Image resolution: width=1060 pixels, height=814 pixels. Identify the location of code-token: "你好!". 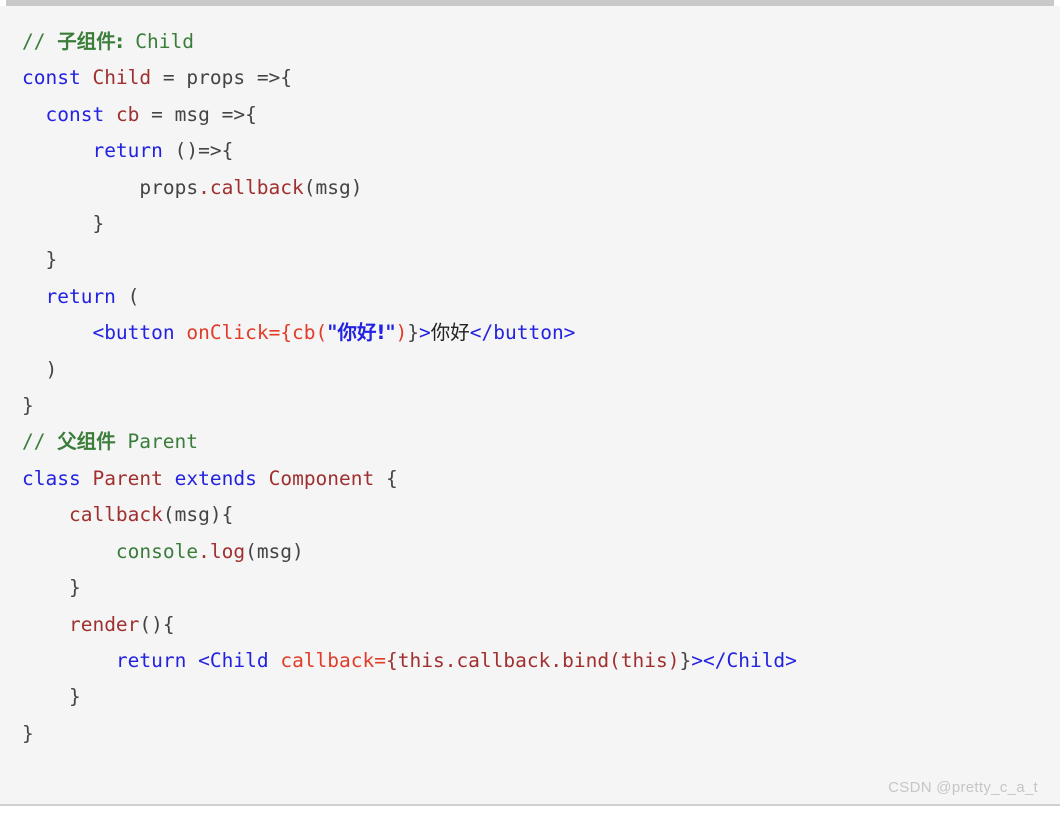
(361, 333).